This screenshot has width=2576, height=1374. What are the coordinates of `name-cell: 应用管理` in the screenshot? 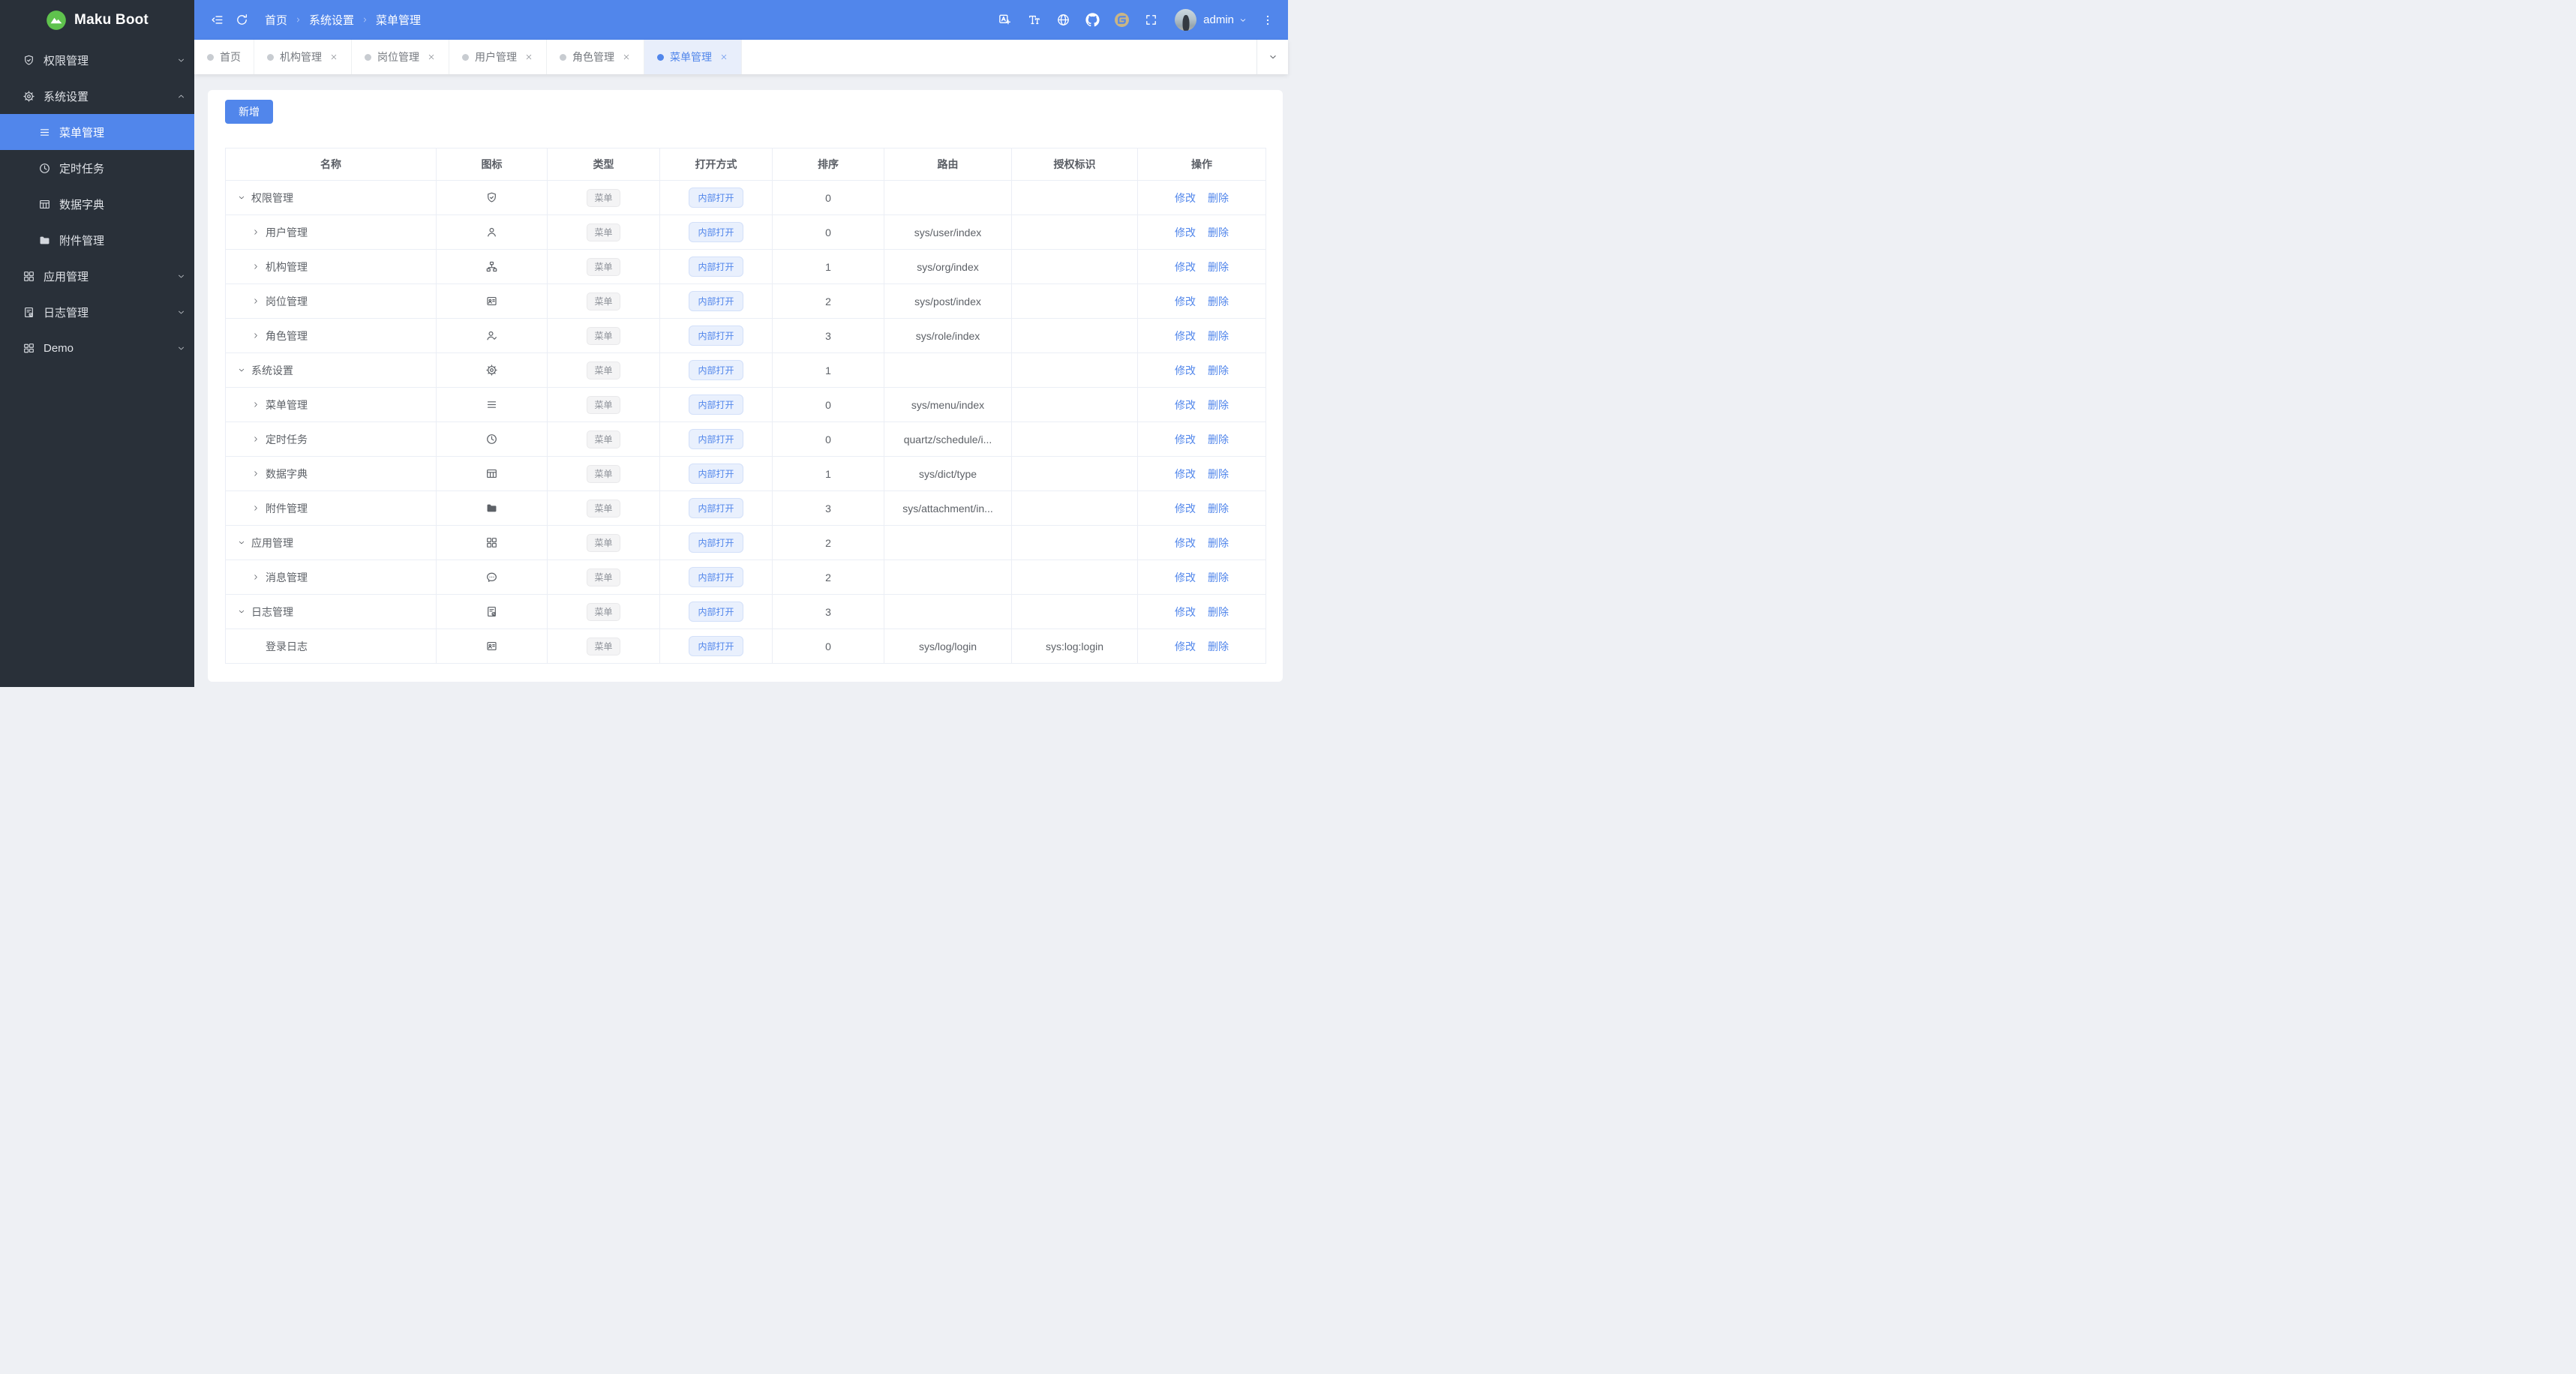 It's located at (331, 542).